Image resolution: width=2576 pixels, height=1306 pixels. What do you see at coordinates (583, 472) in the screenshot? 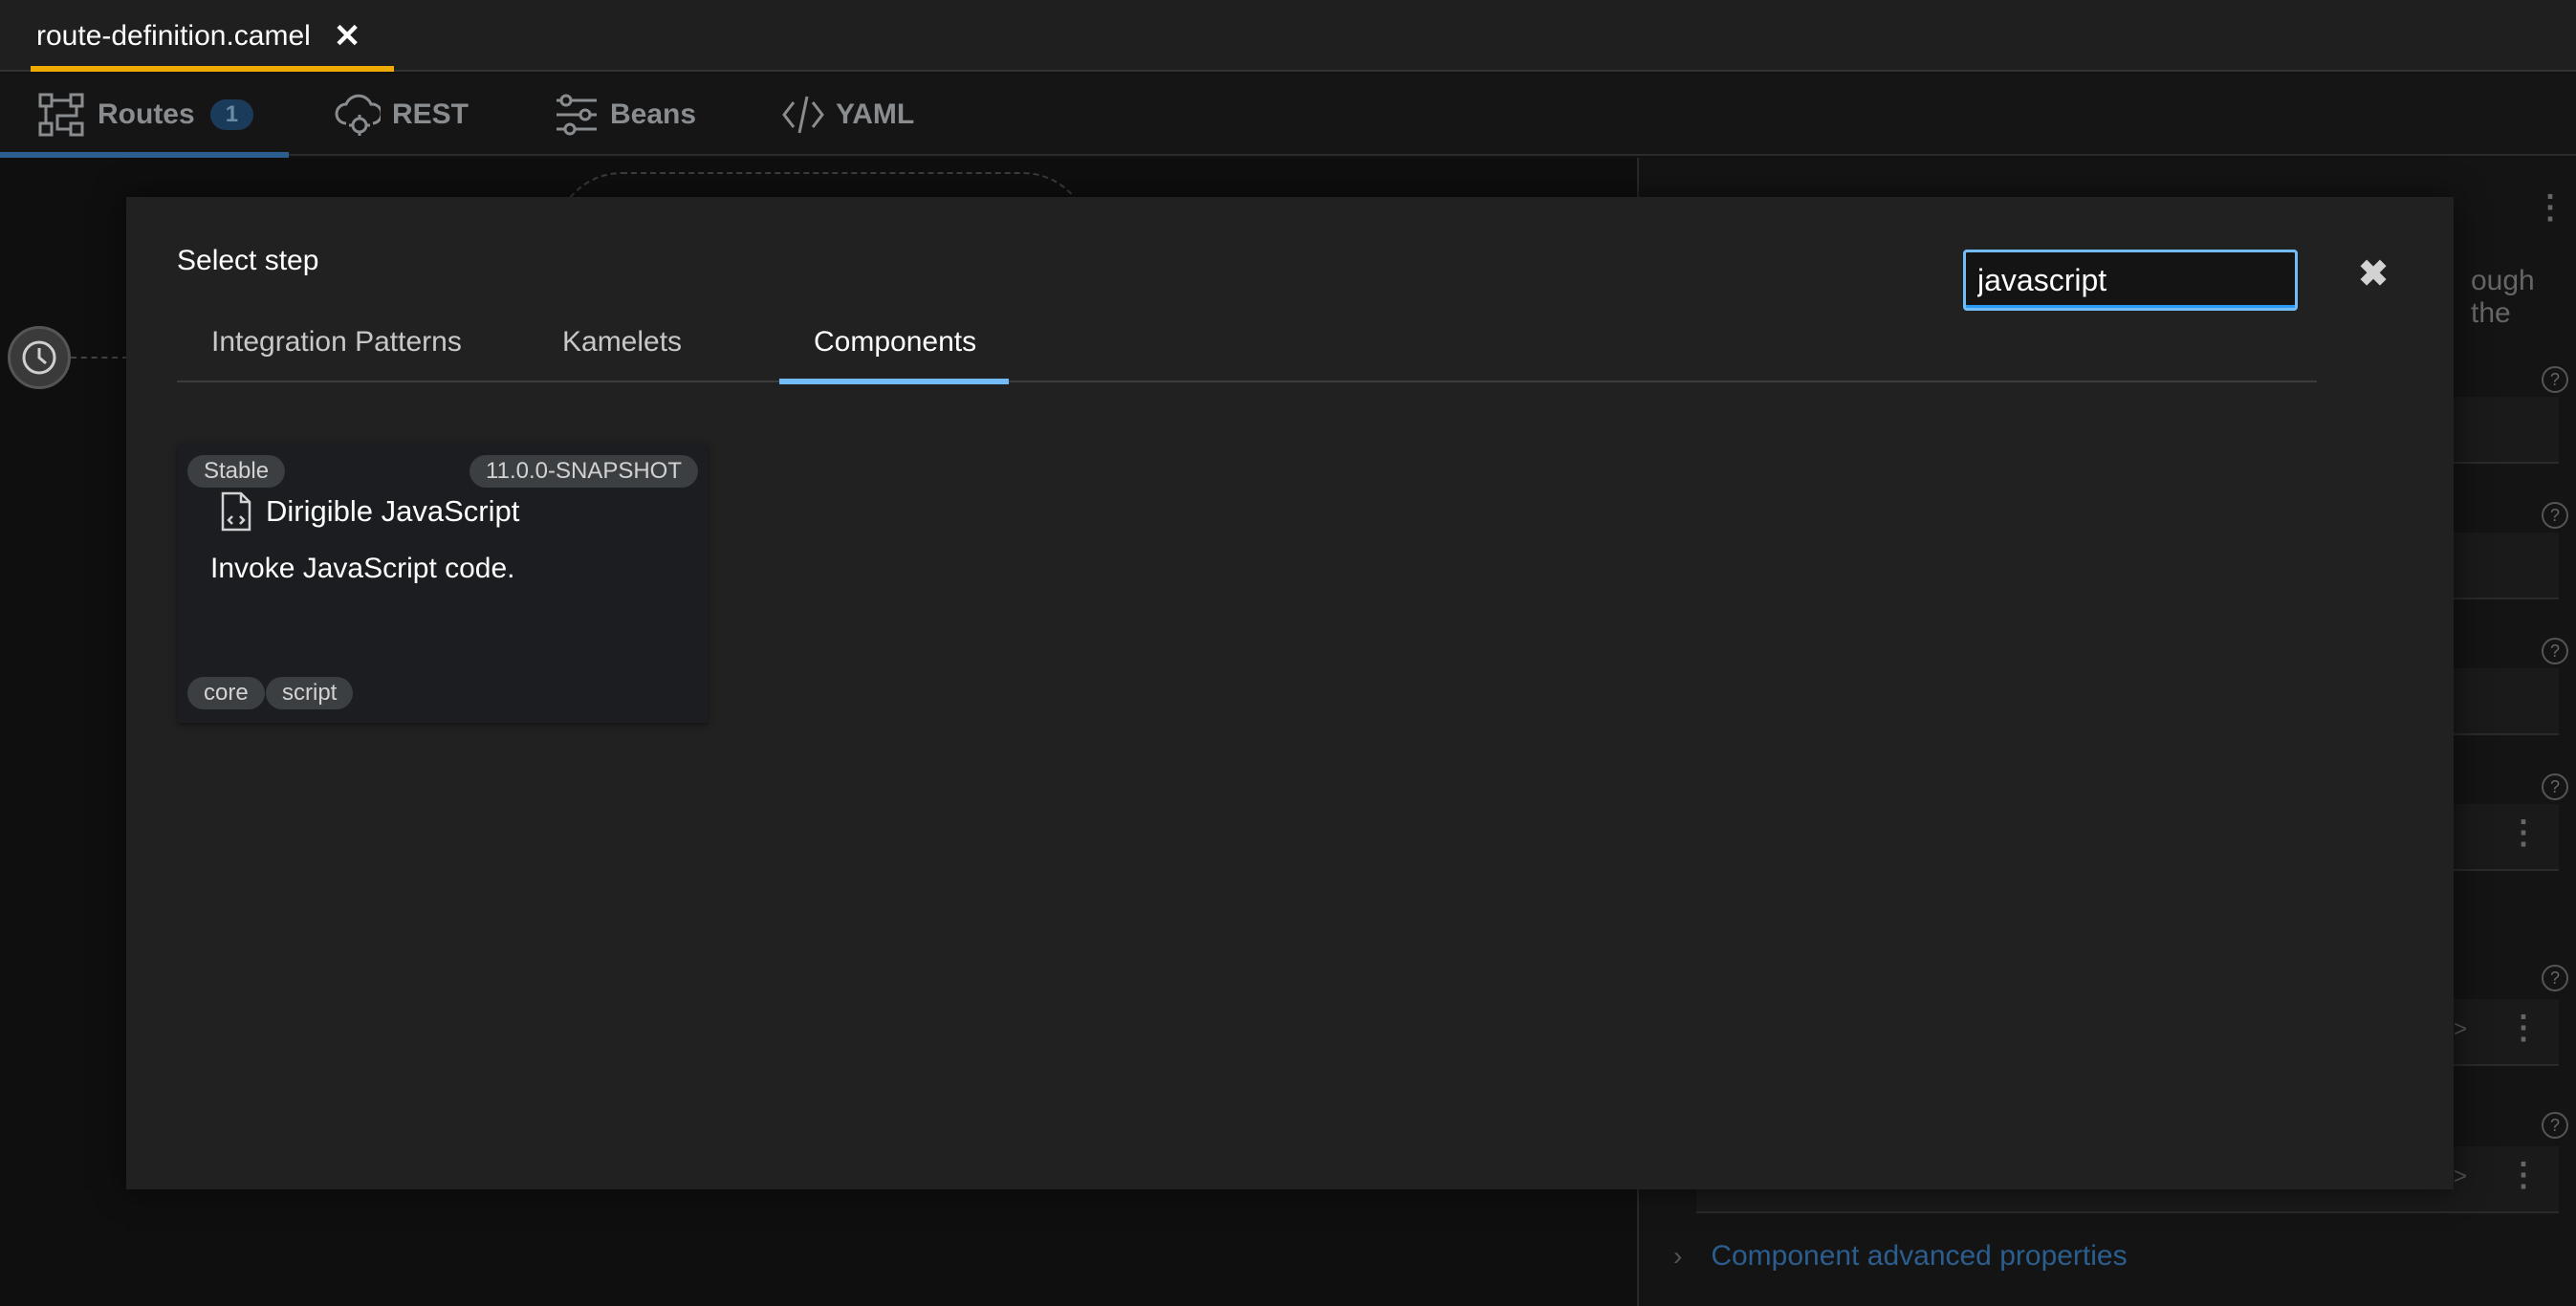
I see `version-badge: 11.0.0-SNAPSHOT` at bounding box center [583, 472].